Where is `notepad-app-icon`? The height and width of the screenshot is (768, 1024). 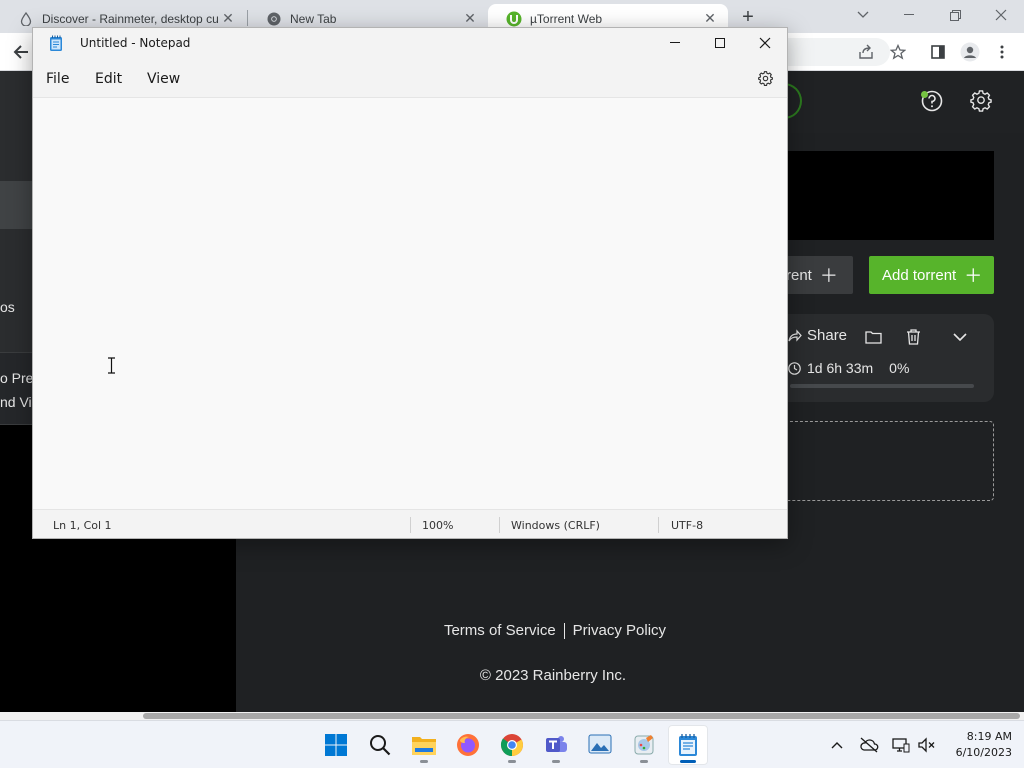 notepad-app-icon is located at coordinates (56, 43).